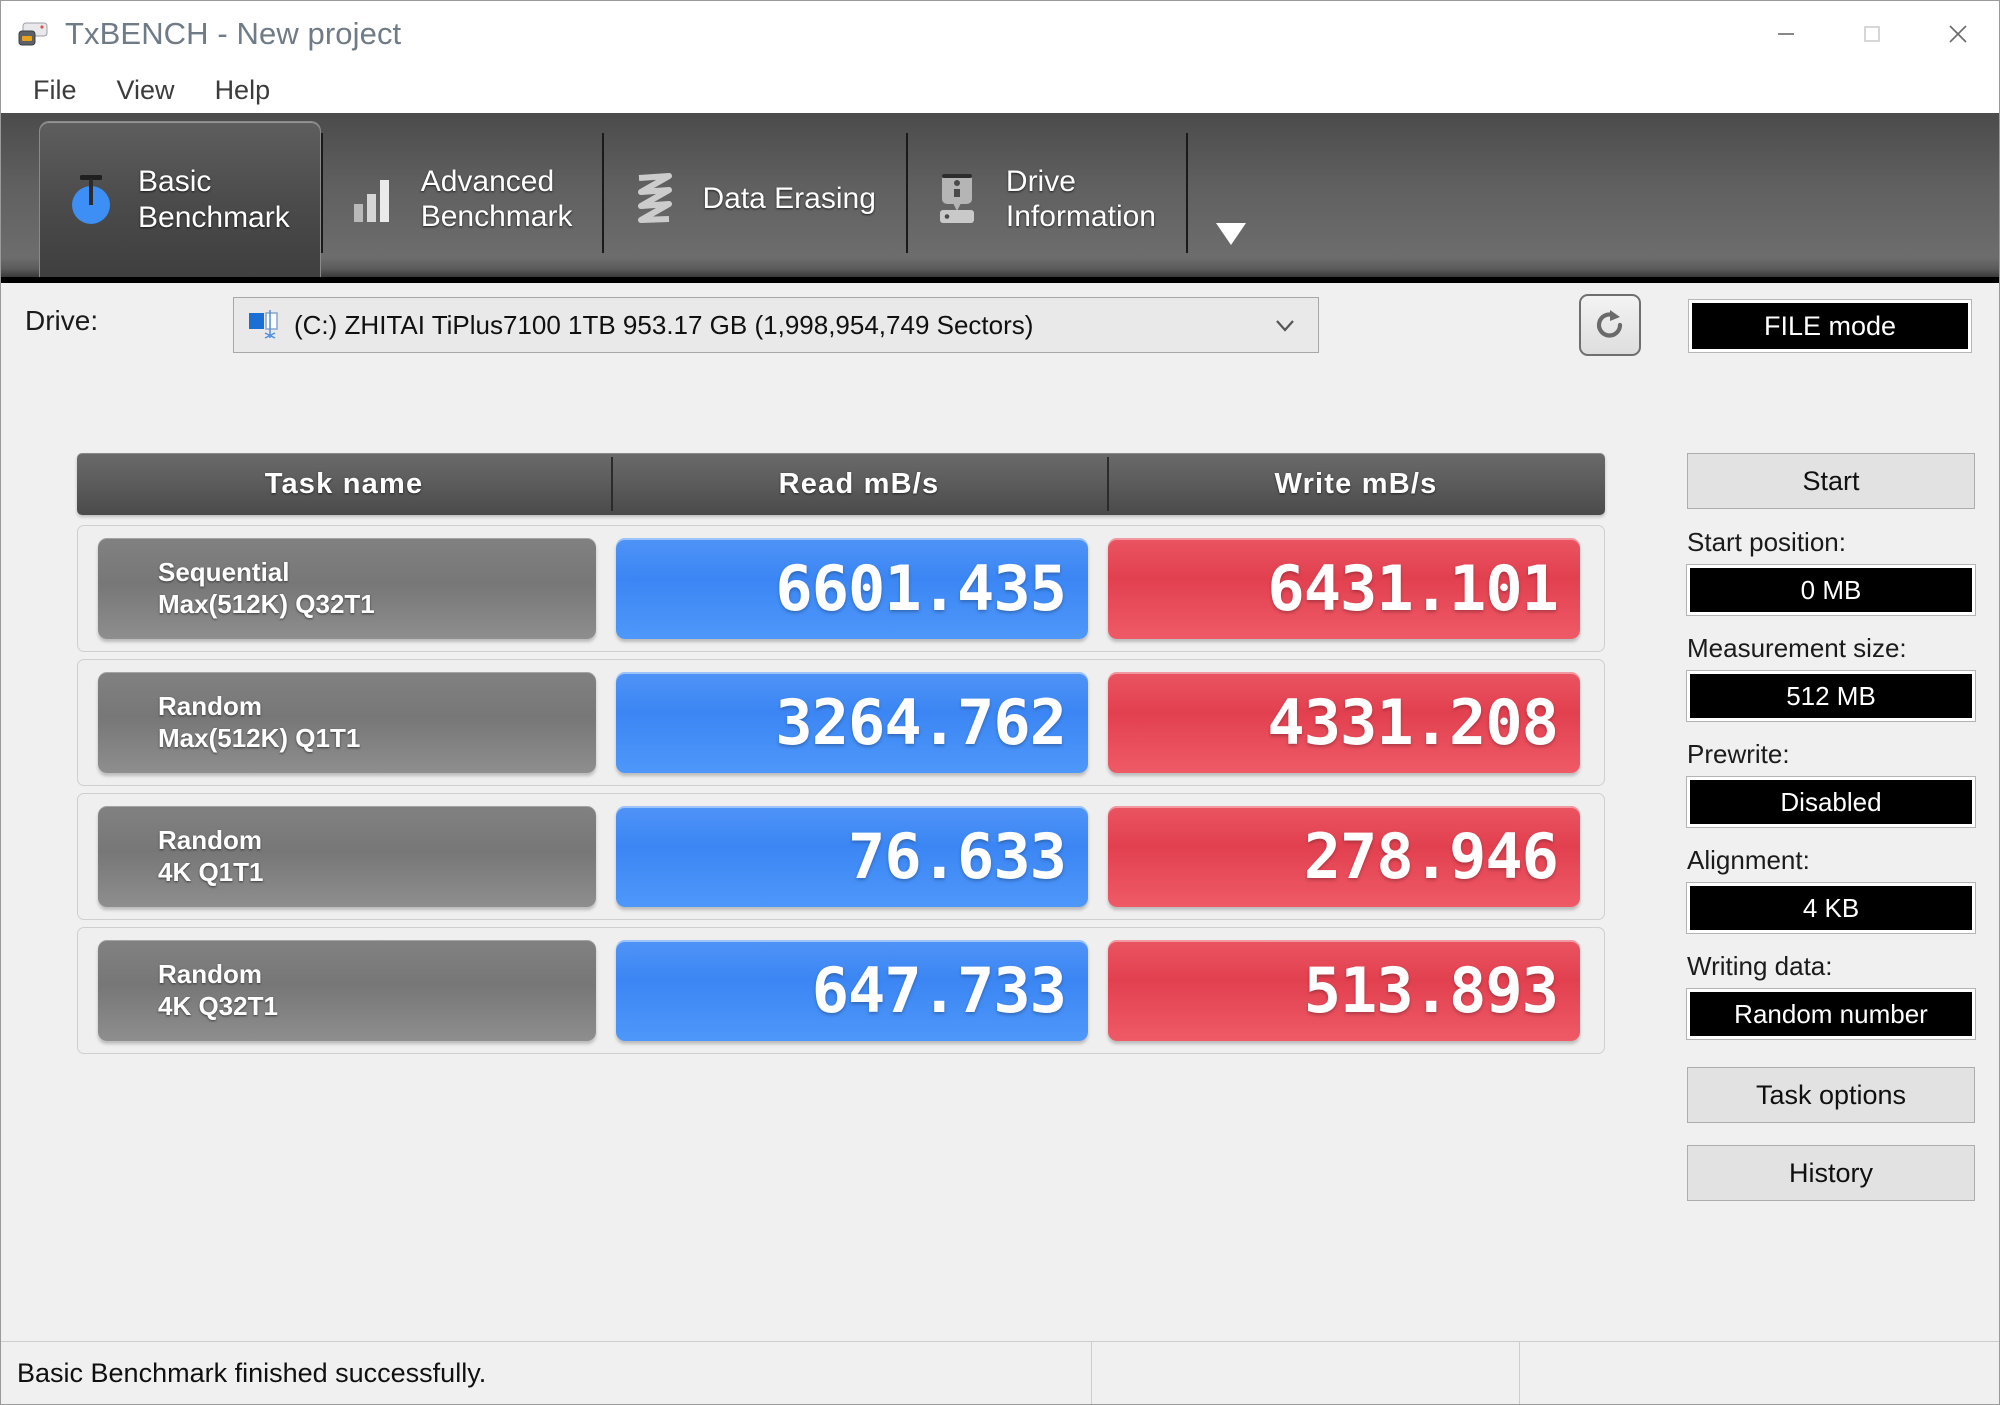 This screenshot has width=2000, height=1405. I want to click on menu-item-view: View, so click(146, 90).